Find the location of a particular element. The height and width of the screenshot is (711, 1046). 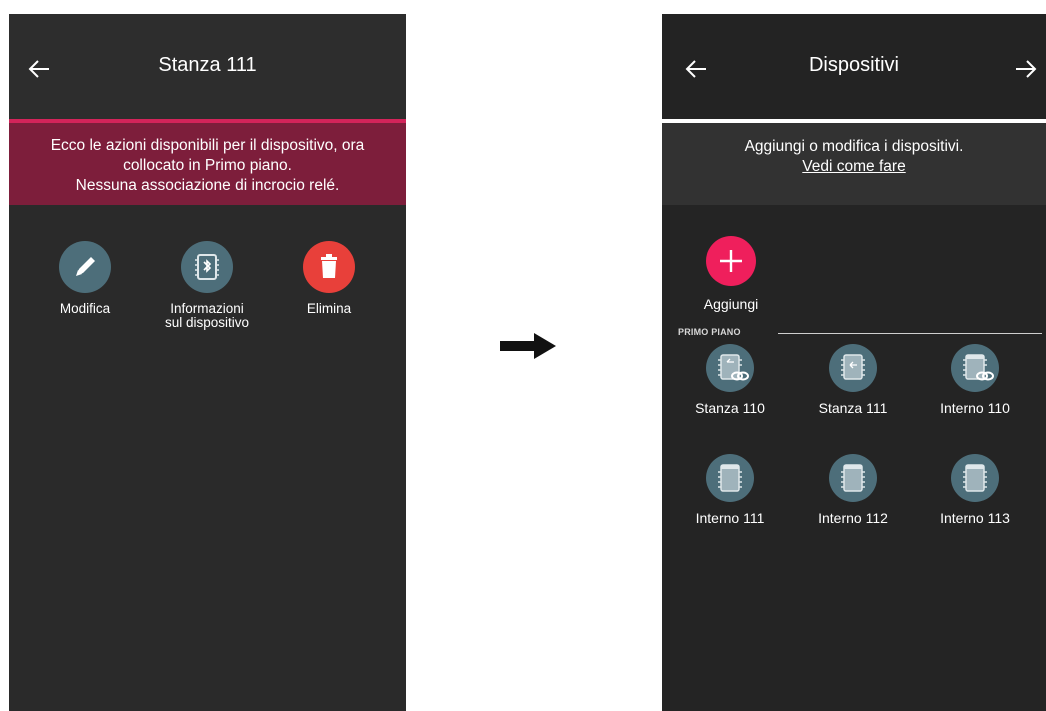

action-label-line: sul dispositivo is located at coordinates (207, 322).